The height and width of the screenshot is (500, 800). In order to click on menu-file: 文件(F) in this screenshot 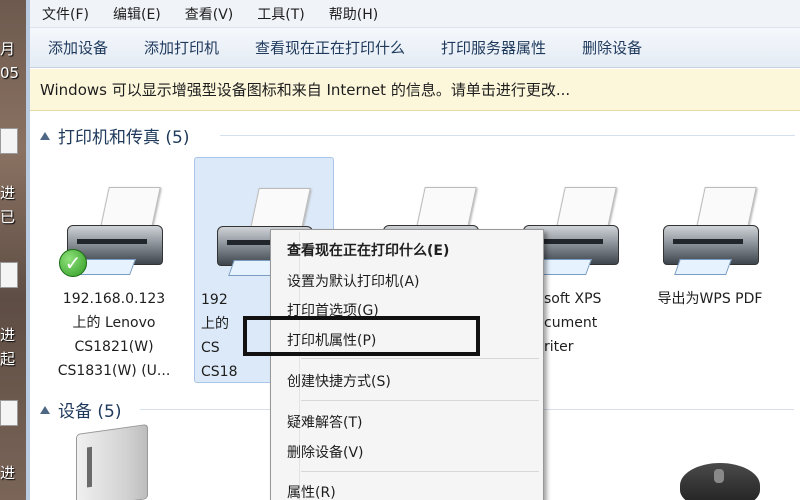, I will do `click(65, 14)`.